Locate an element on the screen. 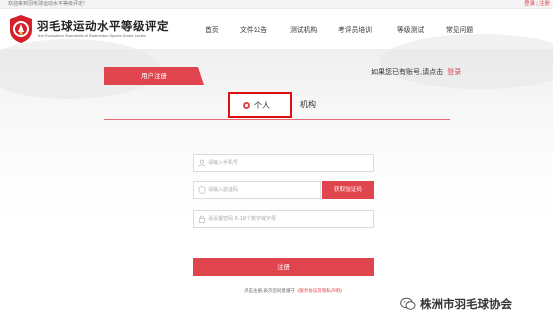  register-submit-button: 注册 is located at coordinates (283, 267).